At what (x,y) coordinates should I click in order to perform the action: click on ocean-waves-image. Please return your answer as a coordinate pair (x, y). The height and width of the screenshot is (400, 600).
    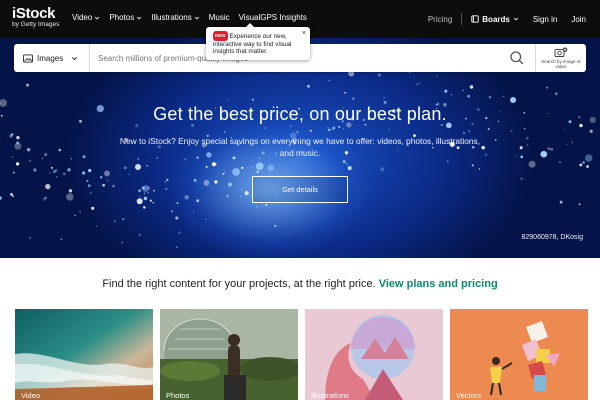
    Looking at the image, I should click on (84, 354).